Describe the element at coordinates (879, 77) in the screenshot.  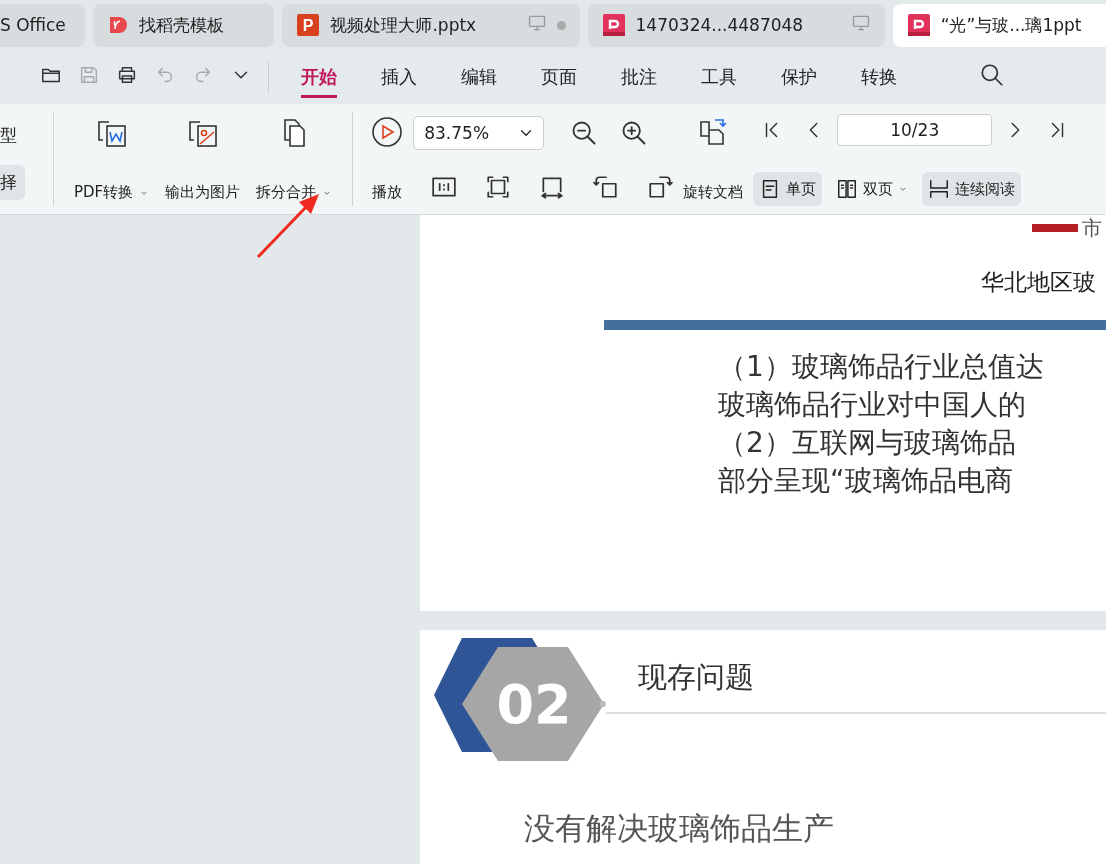
I see `menu-tab: 转换` at that location.